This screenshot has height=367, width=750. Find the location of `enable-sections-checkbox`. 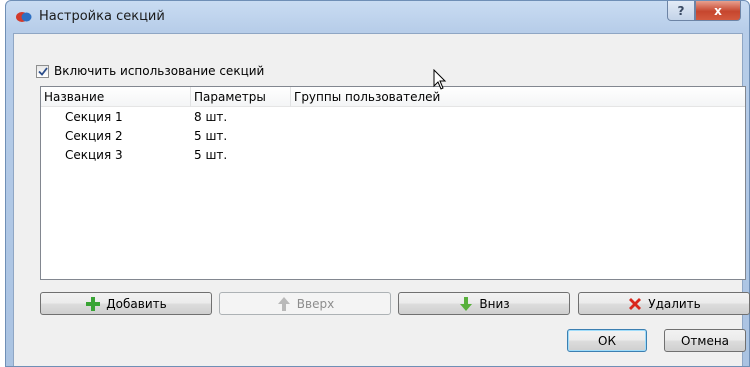

enable-sections-checkbox is located at coordinates (42, 71).